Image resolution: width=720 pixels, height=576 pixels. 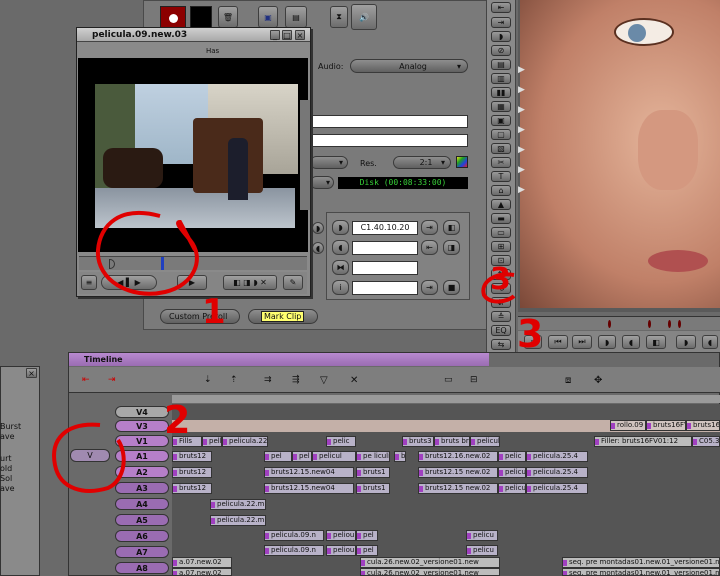 I want to click on annotation-number-3a: 3, so click(x=500, y=279).